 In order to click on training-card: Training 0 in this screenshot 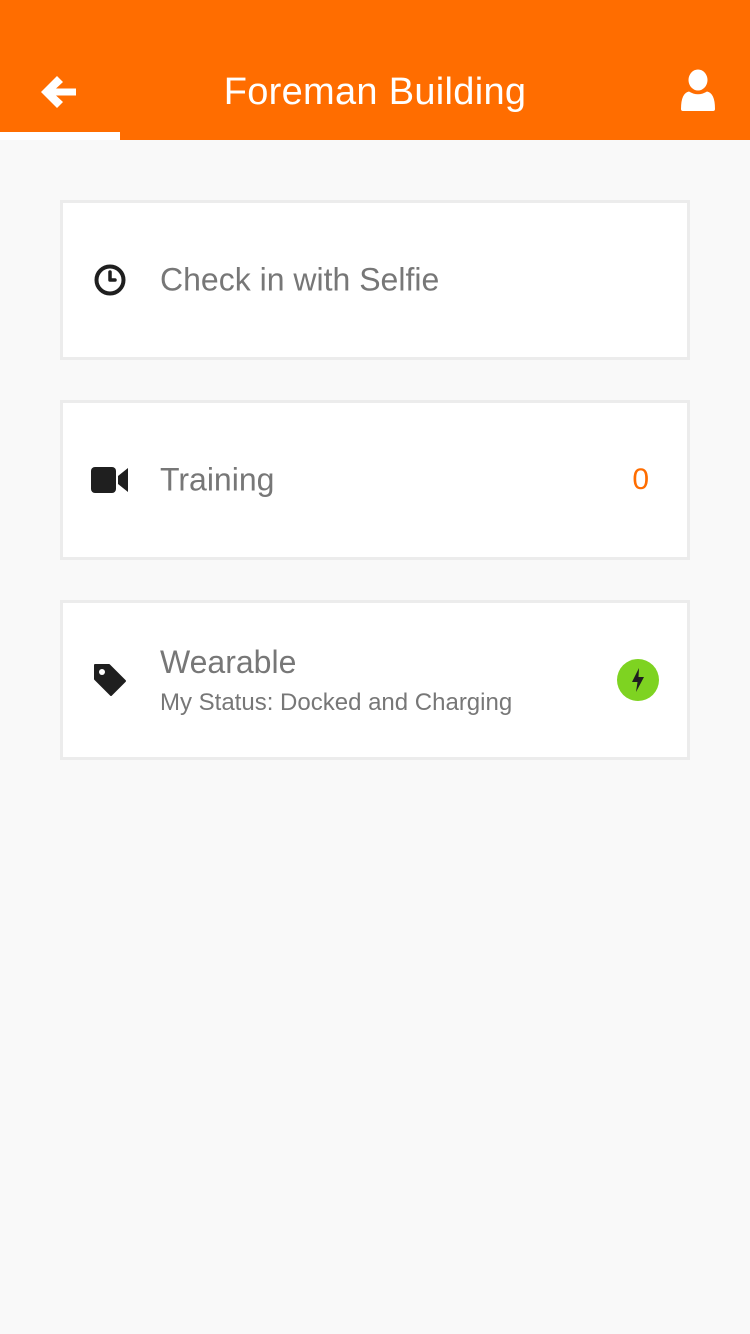, I will do `click(375, 480)`.